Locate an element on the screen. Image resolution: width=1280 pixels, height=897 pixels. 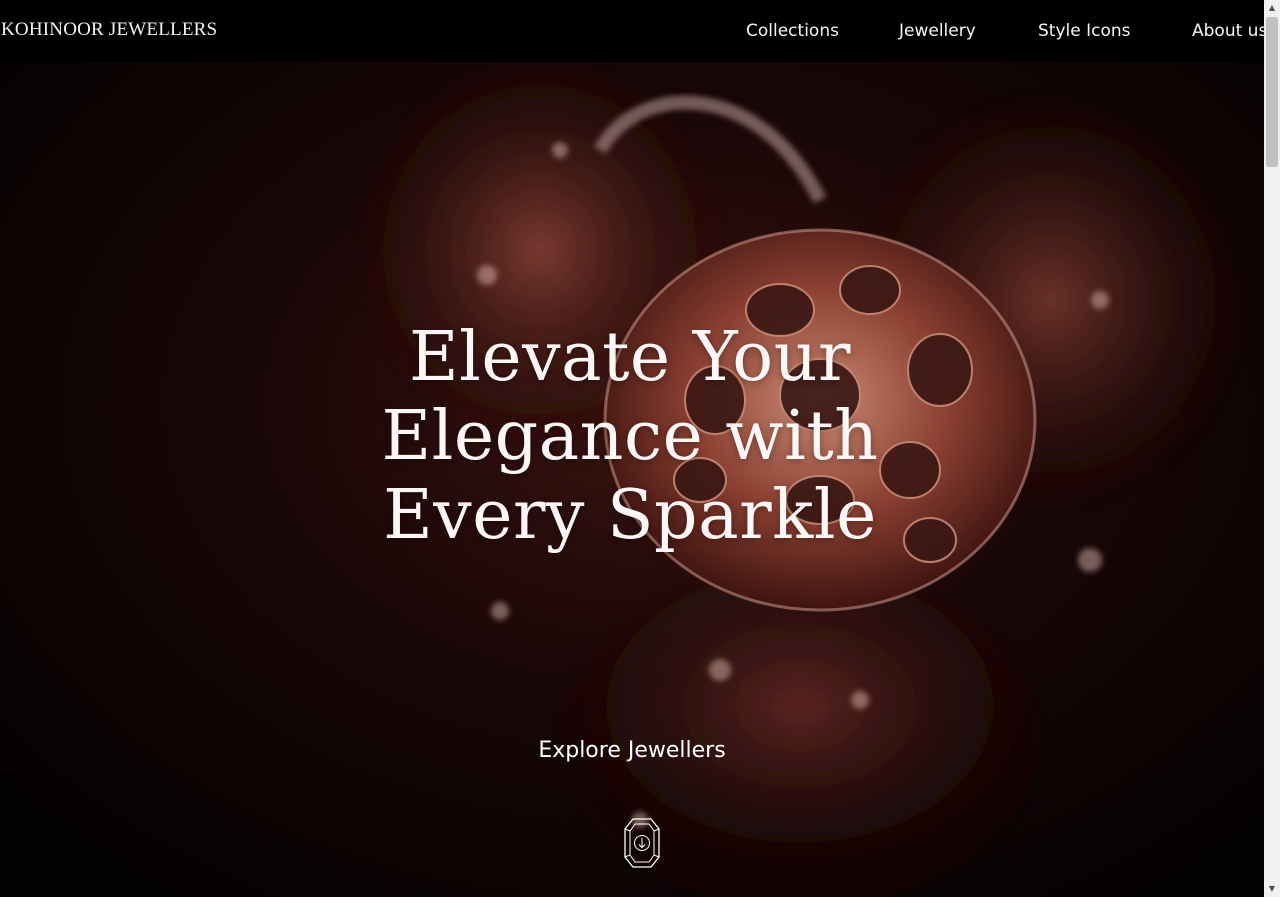
scrollbar-thumb is located at coordinates (1272, 92).